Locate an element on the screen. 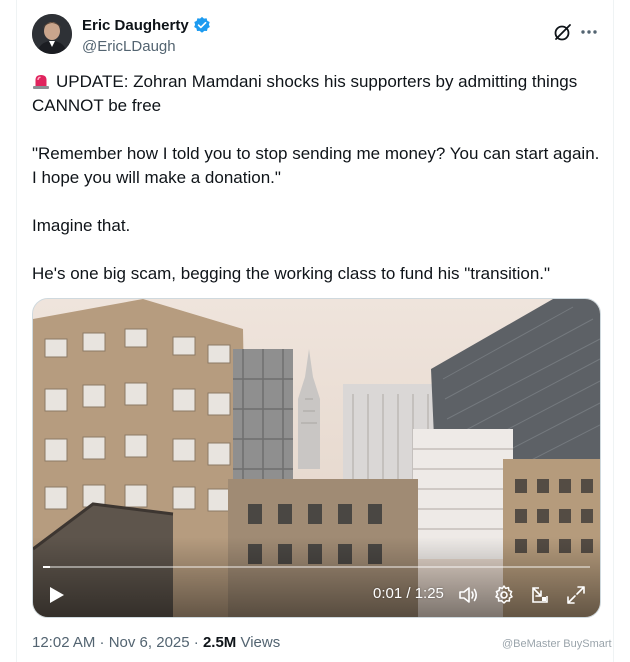 This screenshot has width=630, height=662. author-name-text: Eric Daugherty is located at coordinates (135, 25).